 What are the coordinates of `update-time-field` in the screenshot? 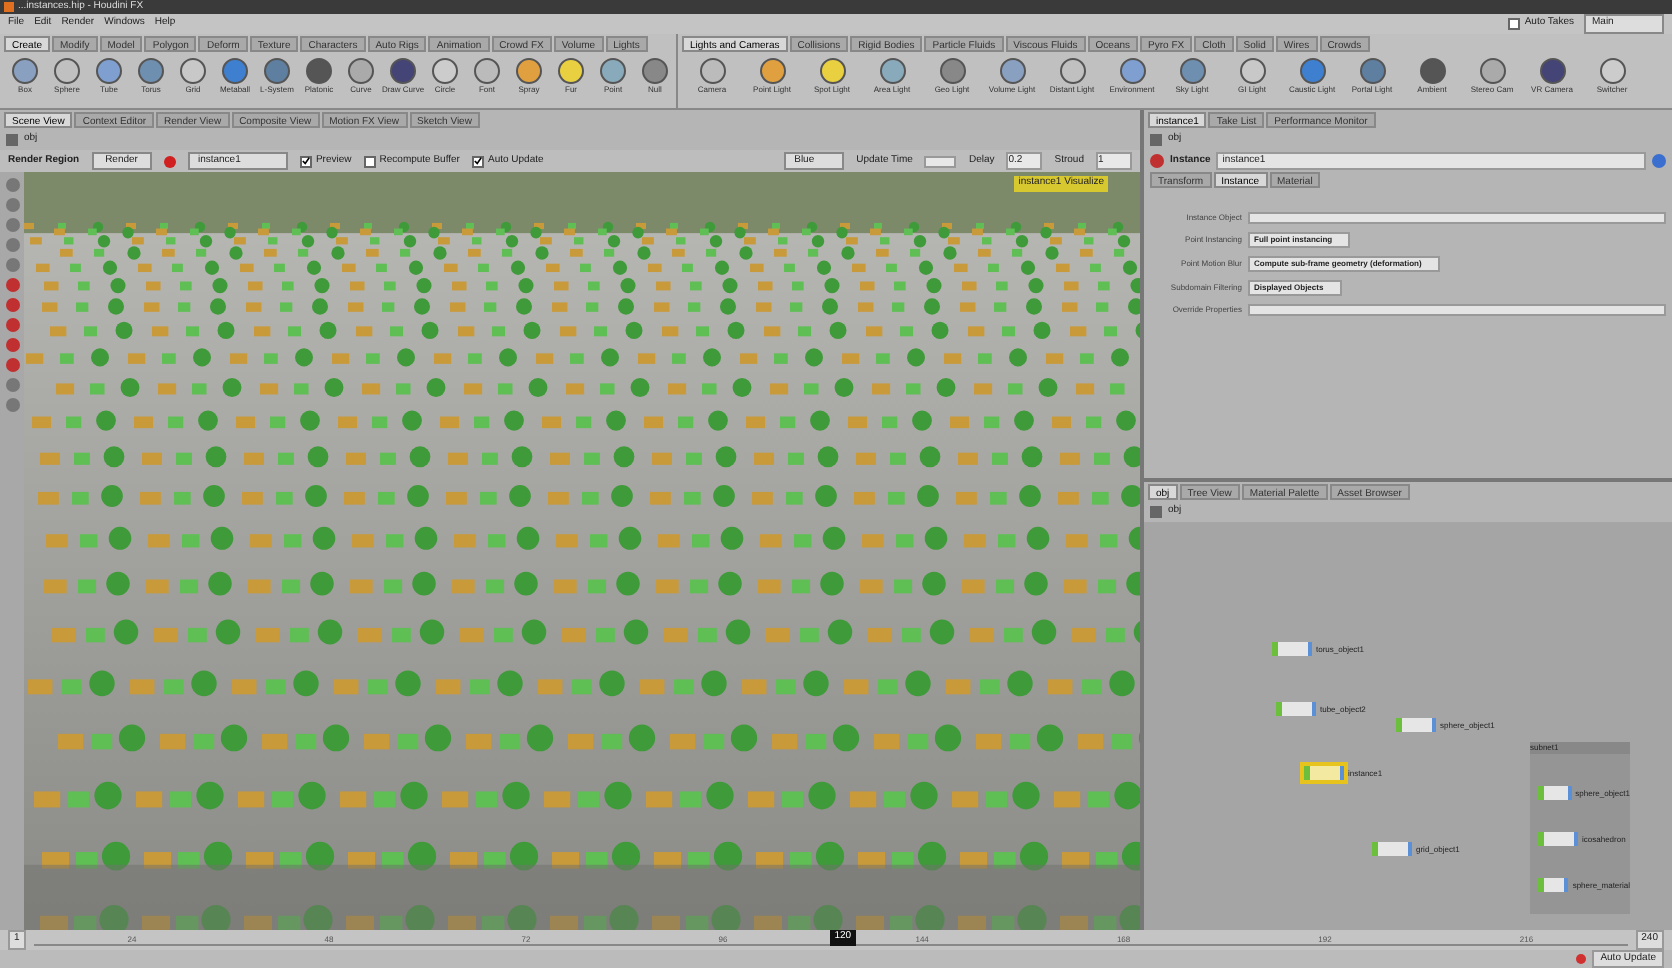 It's located at (940, 161).